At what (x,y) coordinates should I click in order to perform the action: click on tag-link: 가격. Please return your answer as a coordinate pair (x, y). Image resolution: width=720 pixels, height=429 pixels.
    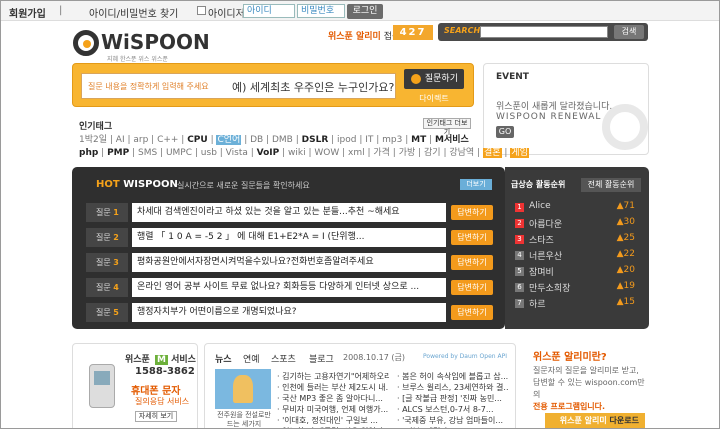
    Looking at the image, I should click on (381, 153).